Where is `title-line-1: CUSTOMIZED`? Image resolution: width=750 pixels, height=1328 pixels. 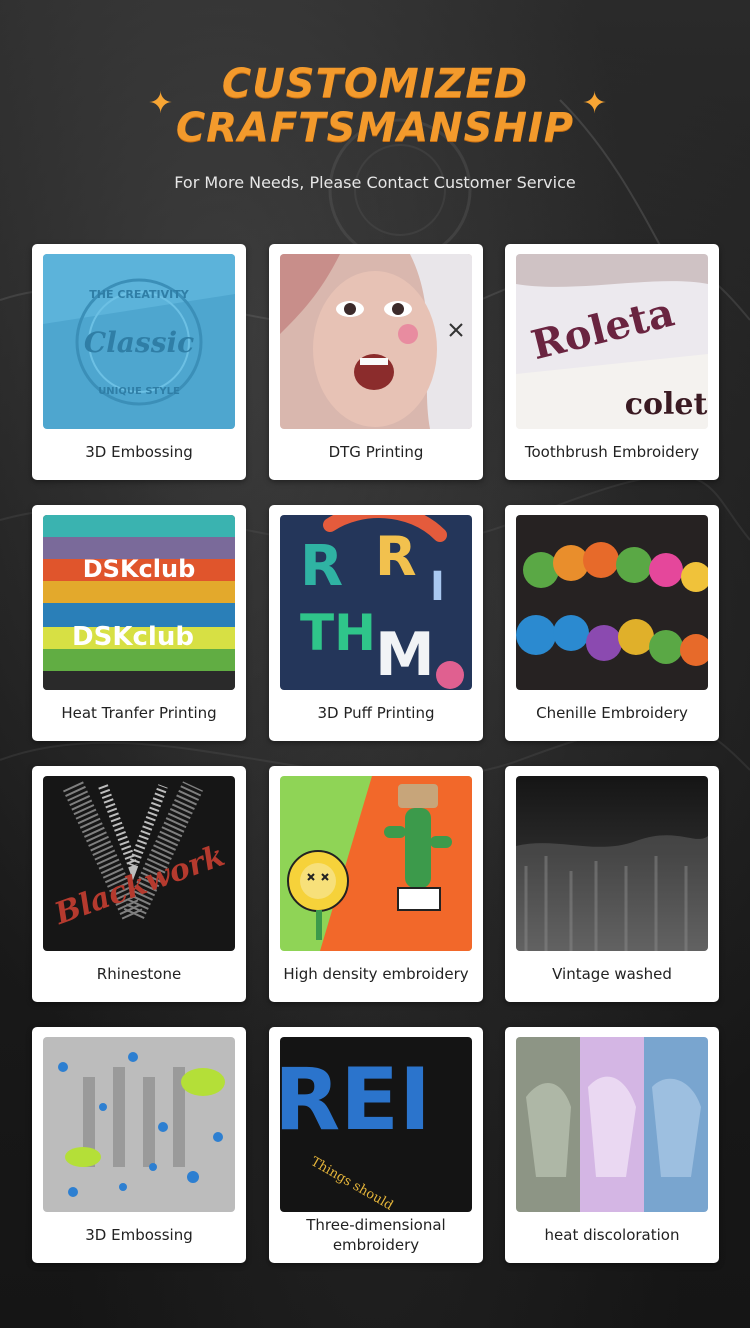
title-line-1: CUSTOMIZED is located at coordinates (375, 84).